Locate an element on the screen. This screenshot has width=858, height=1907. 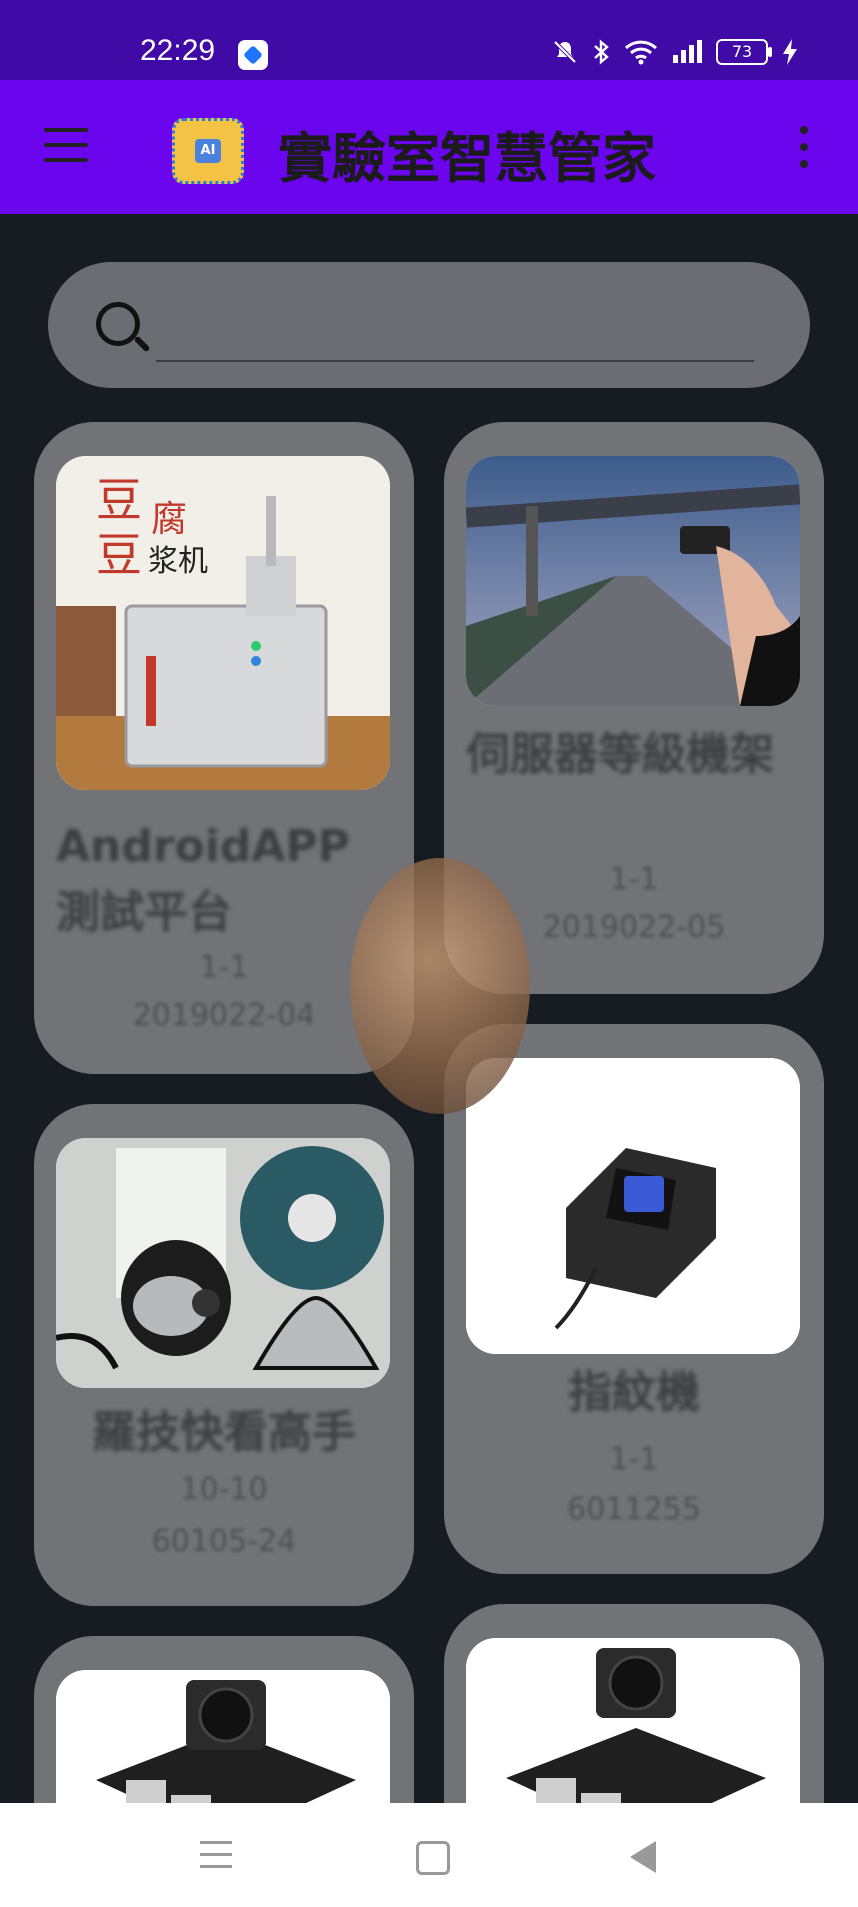
status-time: 22:29 is located at coordinates (178, 50).